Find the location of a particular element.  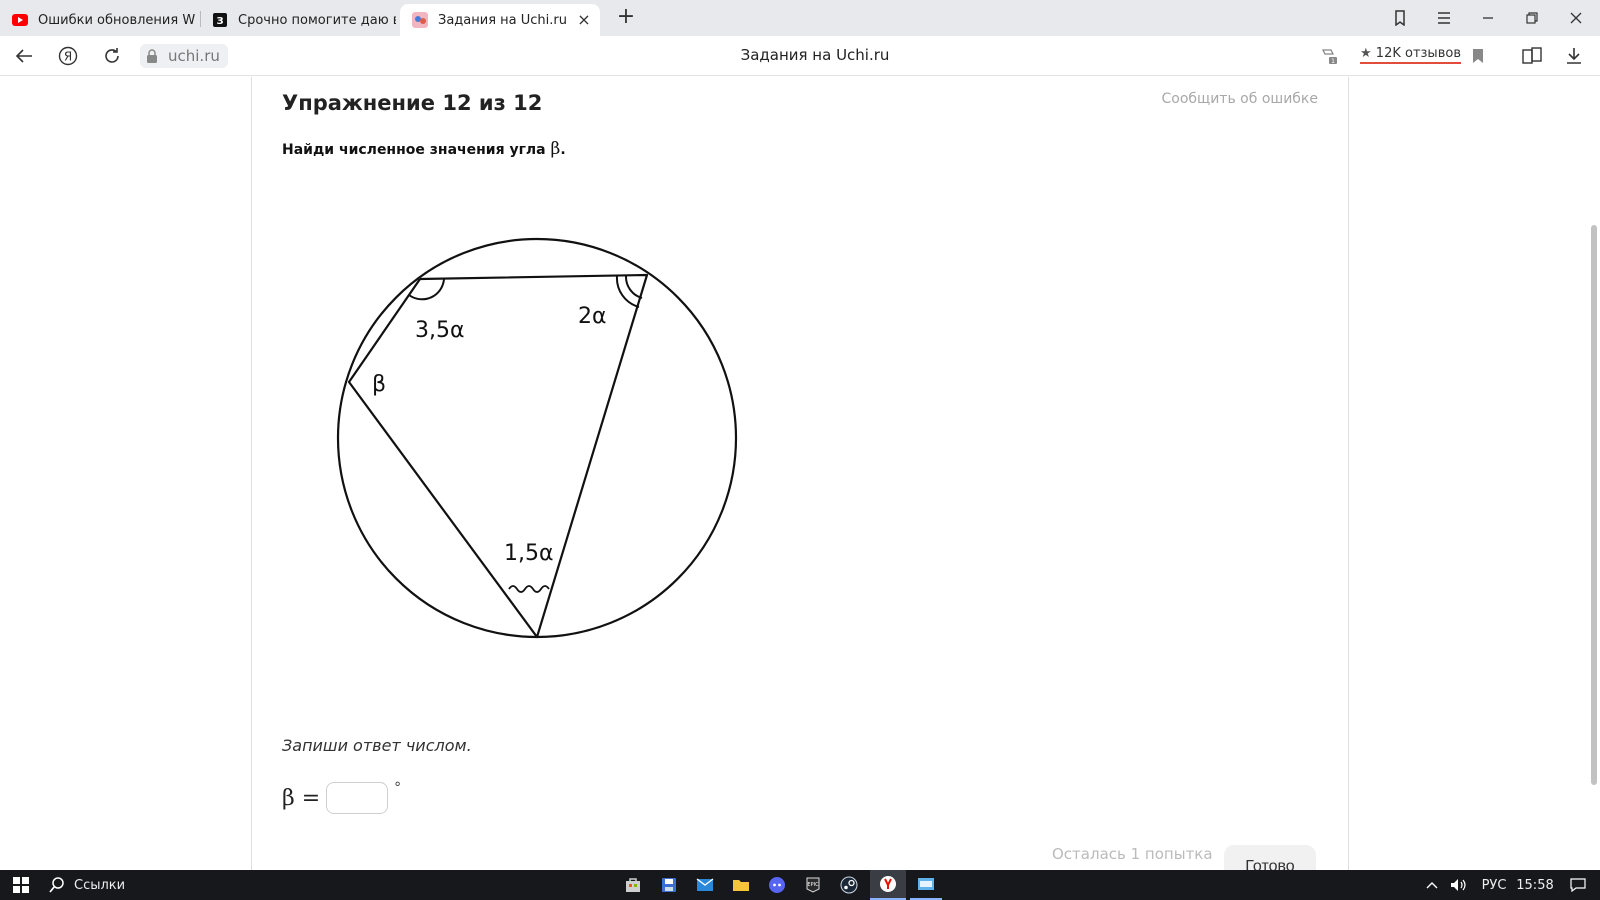

youtube-icon is located at coordinates (20, 20).